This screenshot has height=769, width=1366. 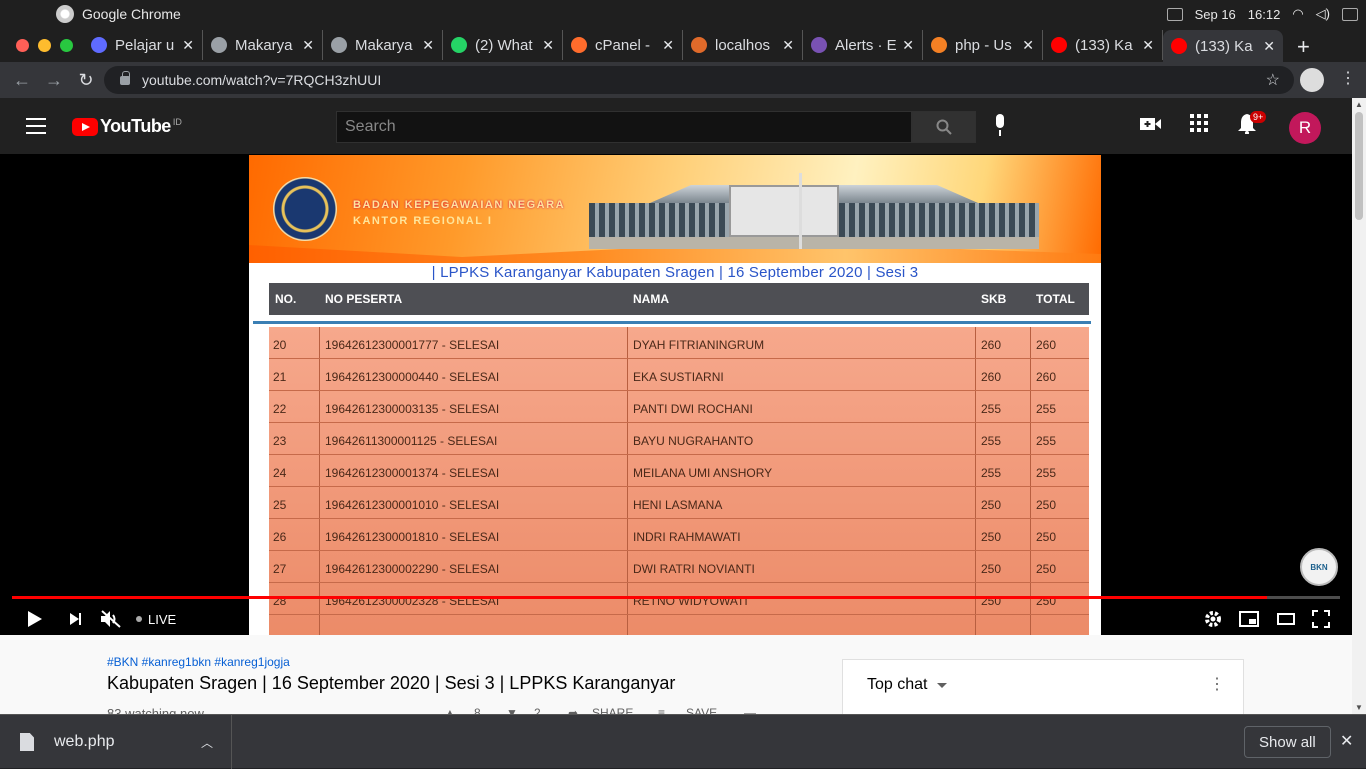 What do you see at coordinates (1359, 406) in the screenshot?
I see `page-scrollbar: ▲ ▼` at bounding box center [1359, 406].